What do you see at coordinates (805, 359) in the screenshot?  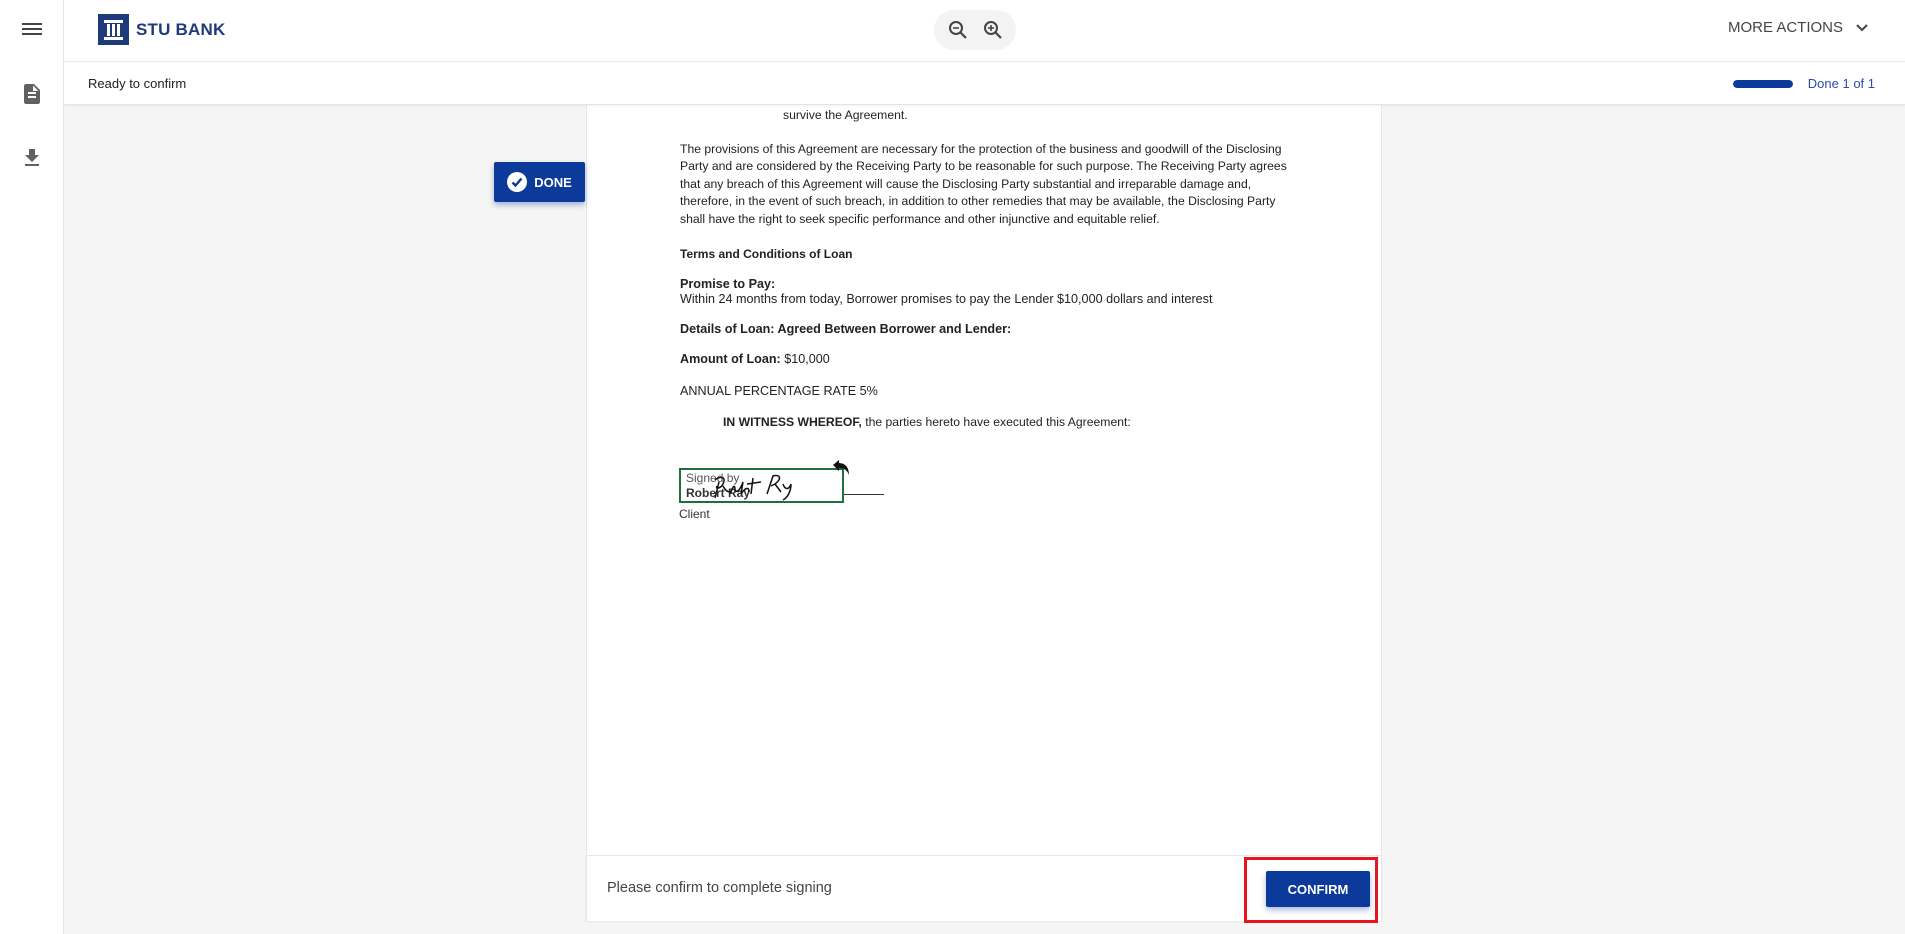 I see `amount-value: $10,000` at bounding box center [805, 359].